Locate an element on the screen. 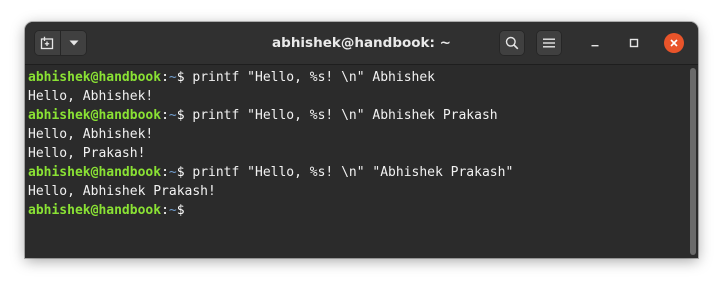  maximize-button is located at coordinates (634, 43).